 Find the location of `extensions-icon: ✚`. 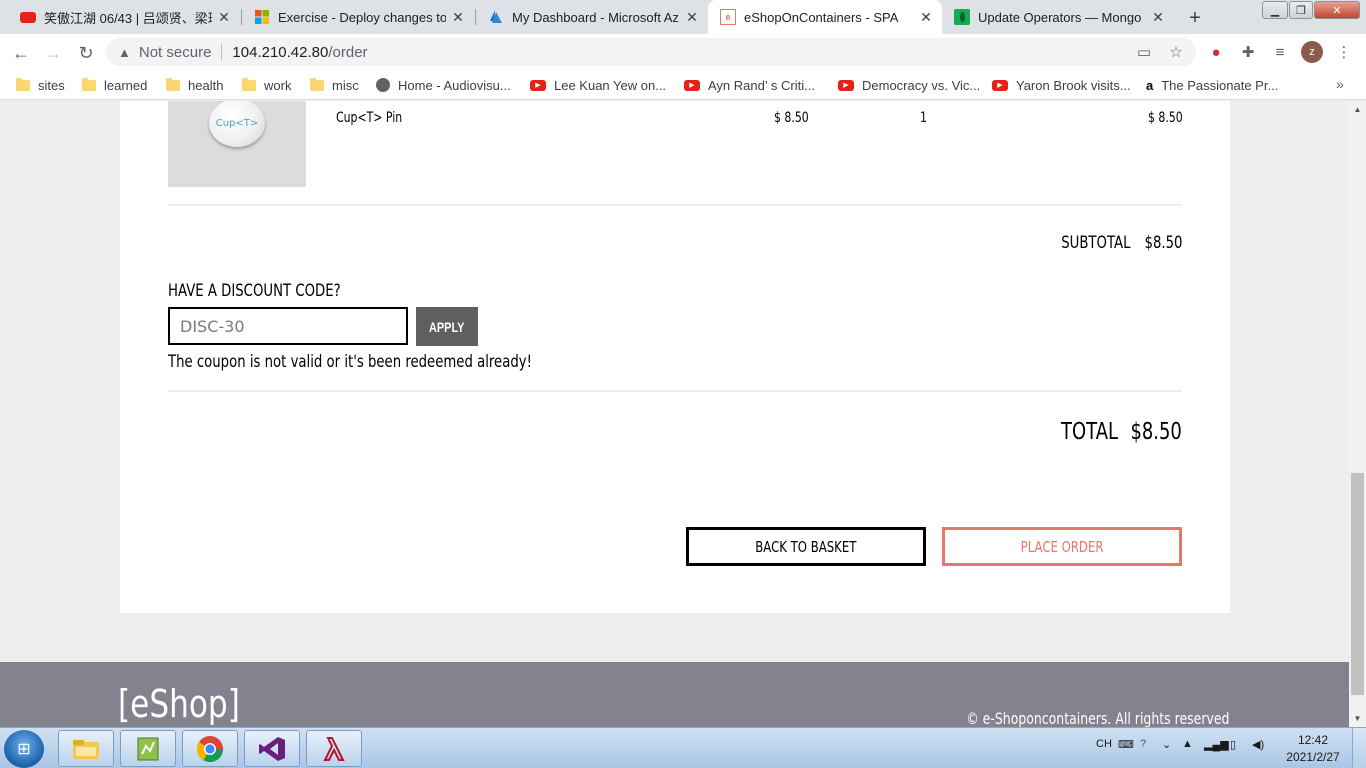

extensions-icon: ✚ is located at coordinates (1248, 52).